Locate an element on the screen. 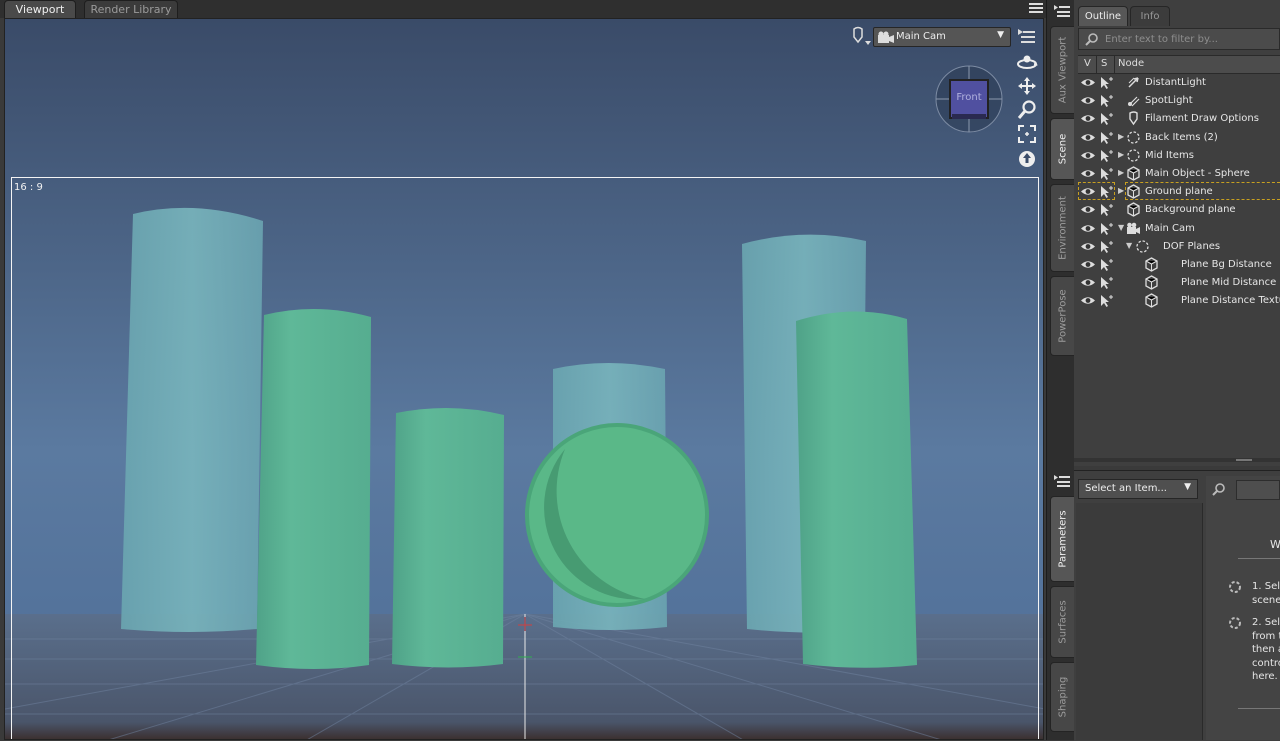 The height and width of the screenshot is (741, 1280). tab-parameters: Parameters is located at coordinates (1062, 539).